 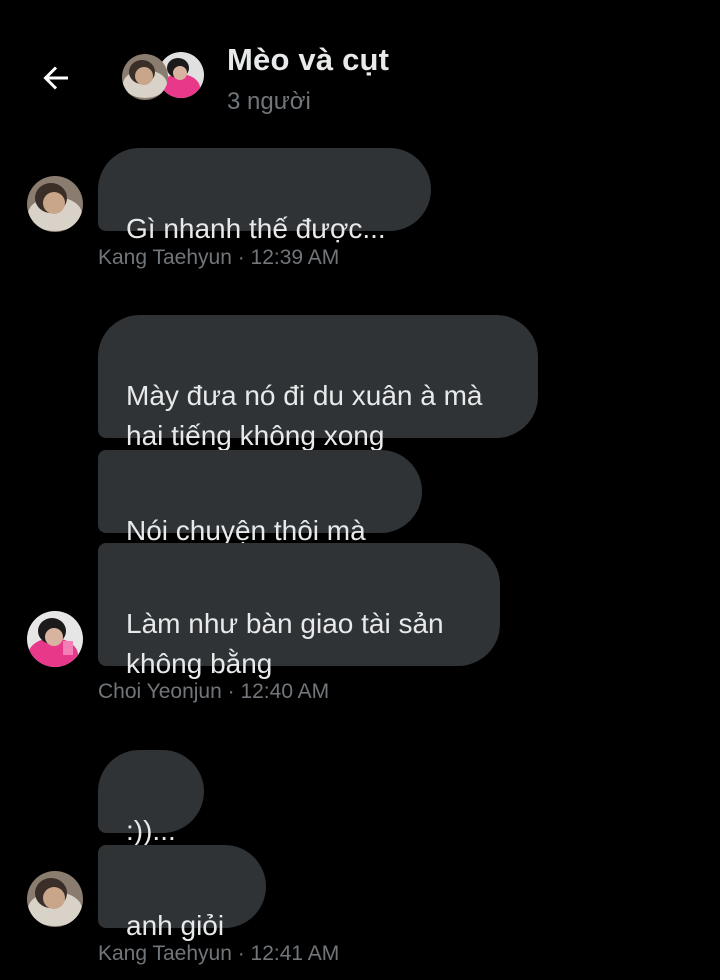 I want to click on back-button, so click(x=56, y=78).